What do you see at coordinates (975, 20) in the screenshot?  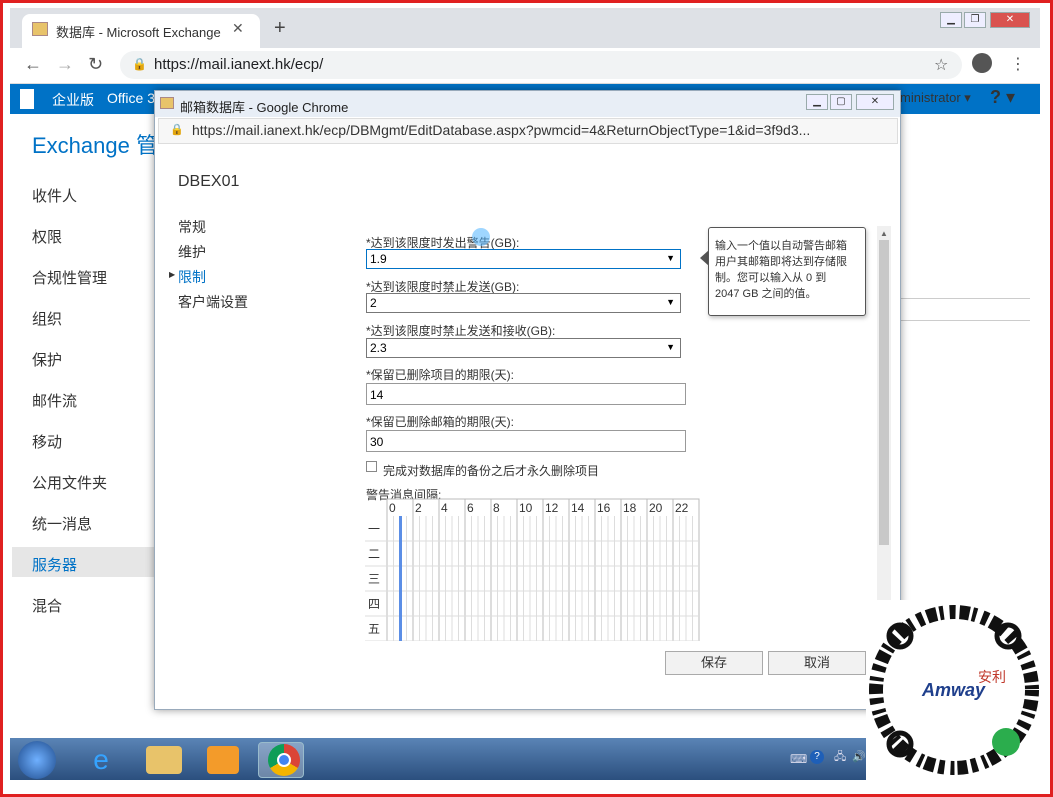 I see `restore-icon: ❐` at bounding box center [975, 20].